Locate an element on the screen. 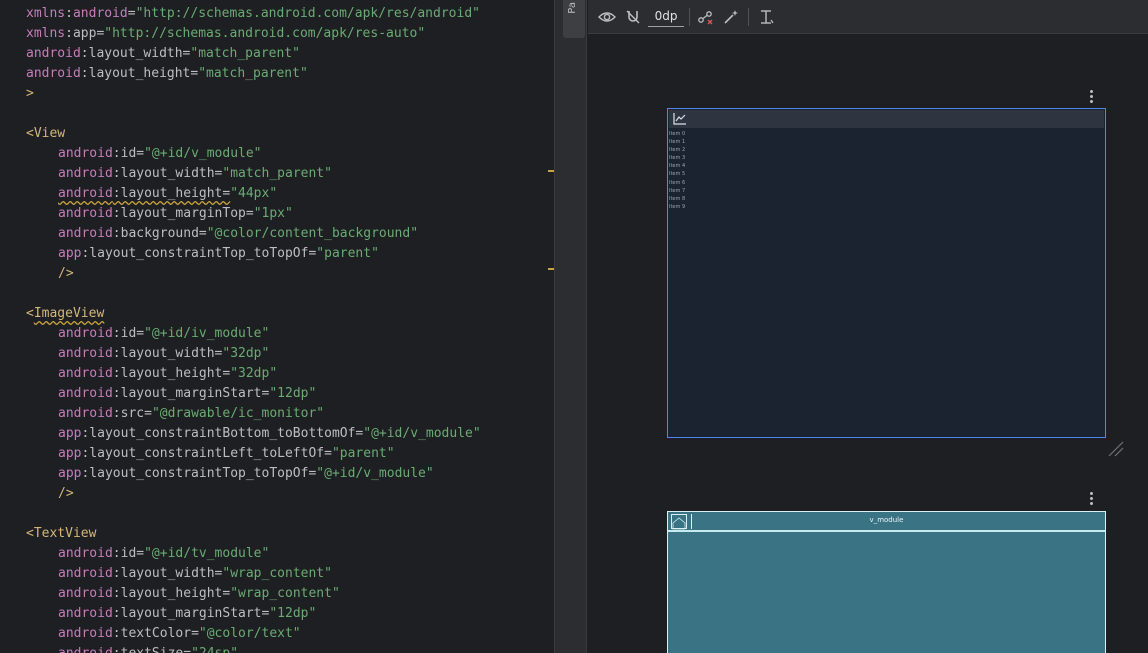 The image size is (1148, 653). design-more-icon is located at coordinates (1091, 498).